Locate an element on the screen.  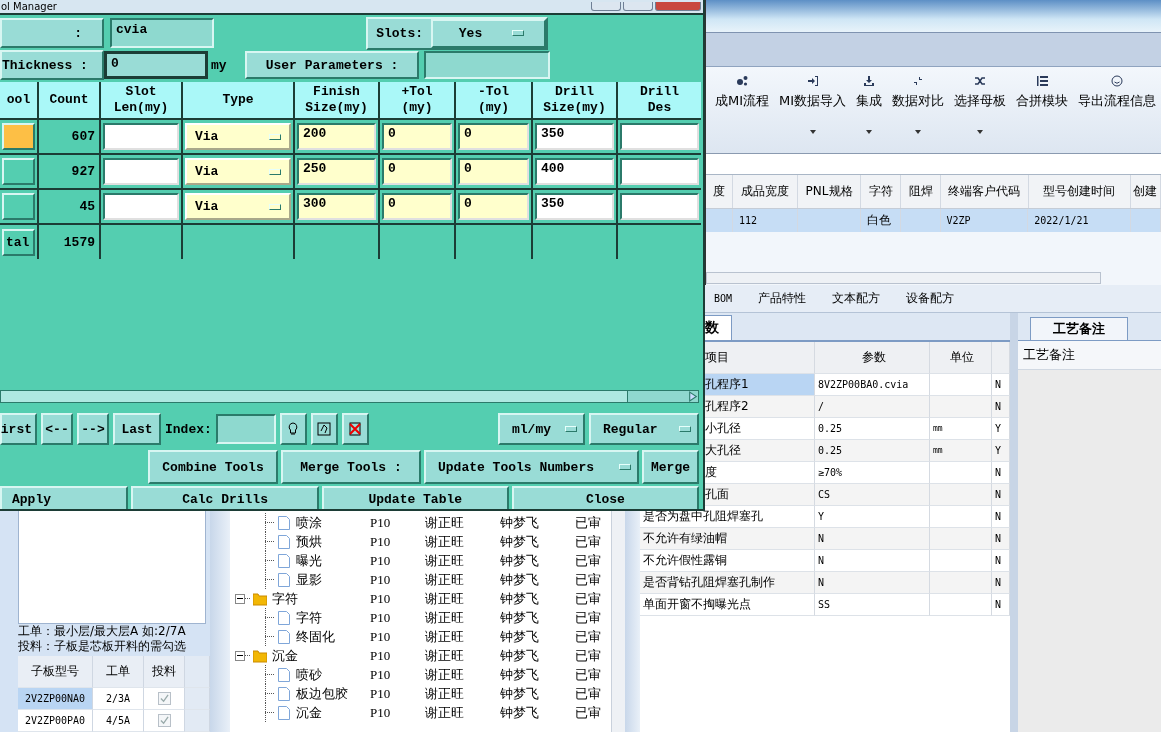
table-cell: 2/3A is located at coordinates (118, 699).